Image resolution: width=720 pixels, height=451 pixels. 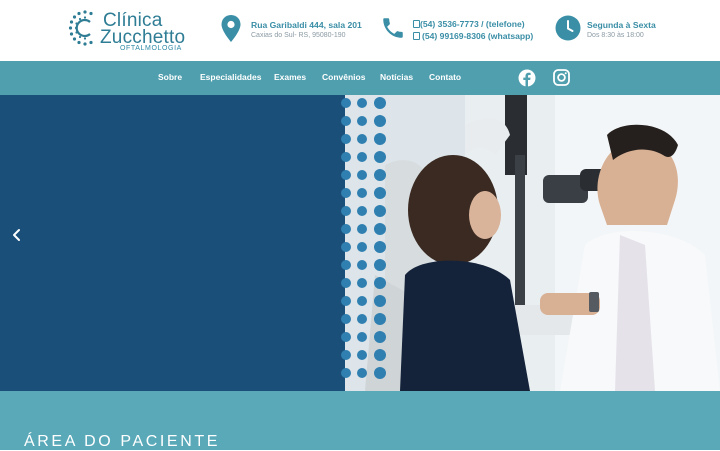 What do you see at coordinates (472, 24) in the screenshot?
I see `phone-number-landline: (54) 3536-7773 / (telefone)` at bounding box center [472, 24].